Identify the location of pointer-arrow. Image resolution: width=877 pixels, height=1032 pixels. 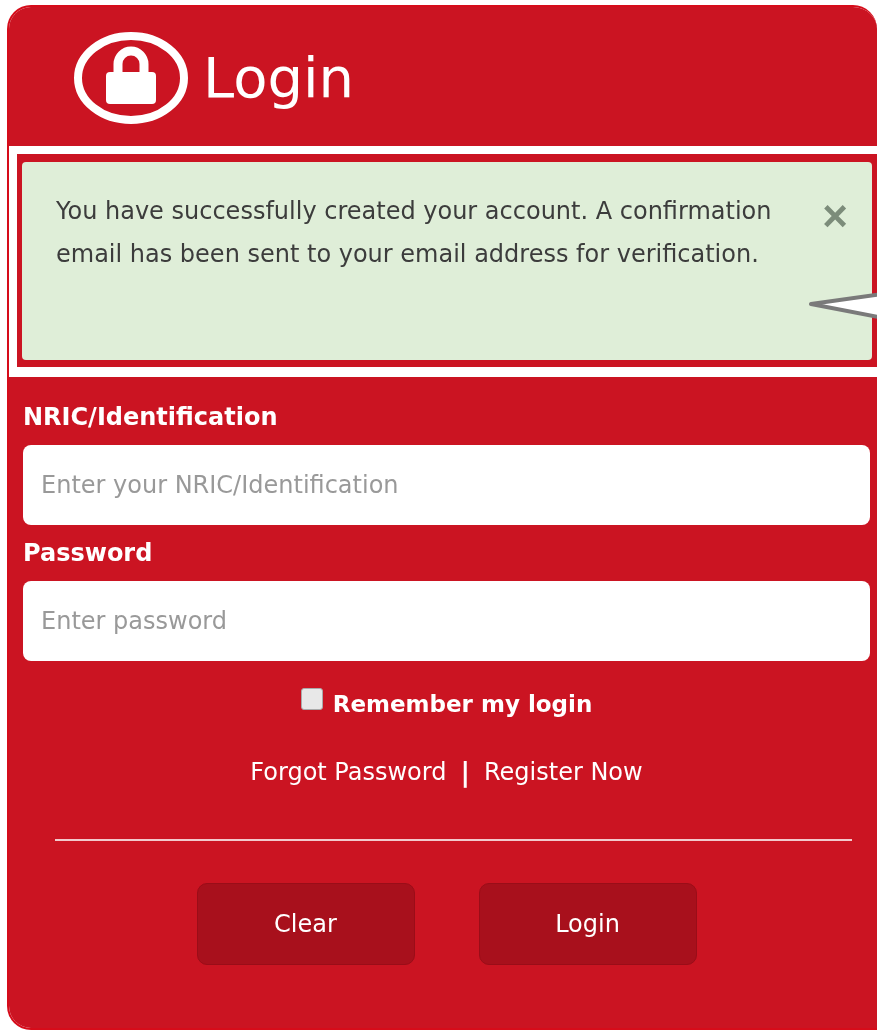
(843, 306).